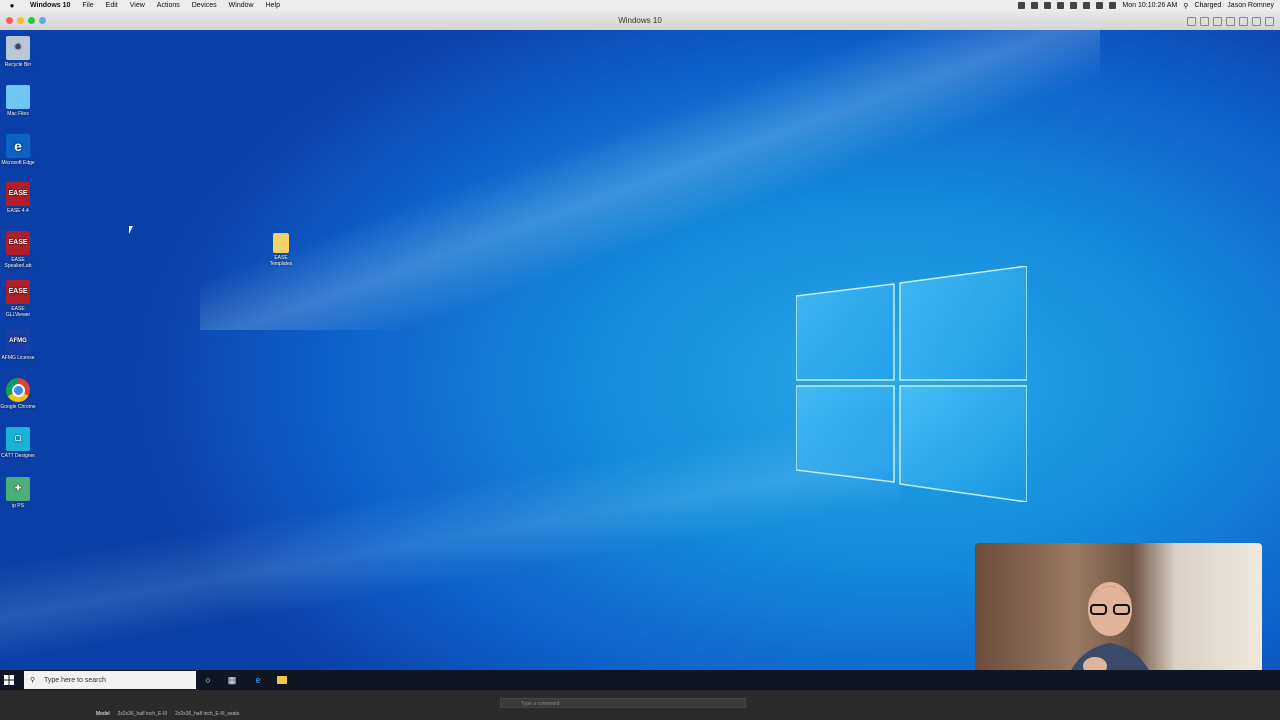 The height and width of the screenshot is (720, 1280). Describe the element at coordinates (911, 384) in the screenshot. I see `windows-logo-icon` at that location.